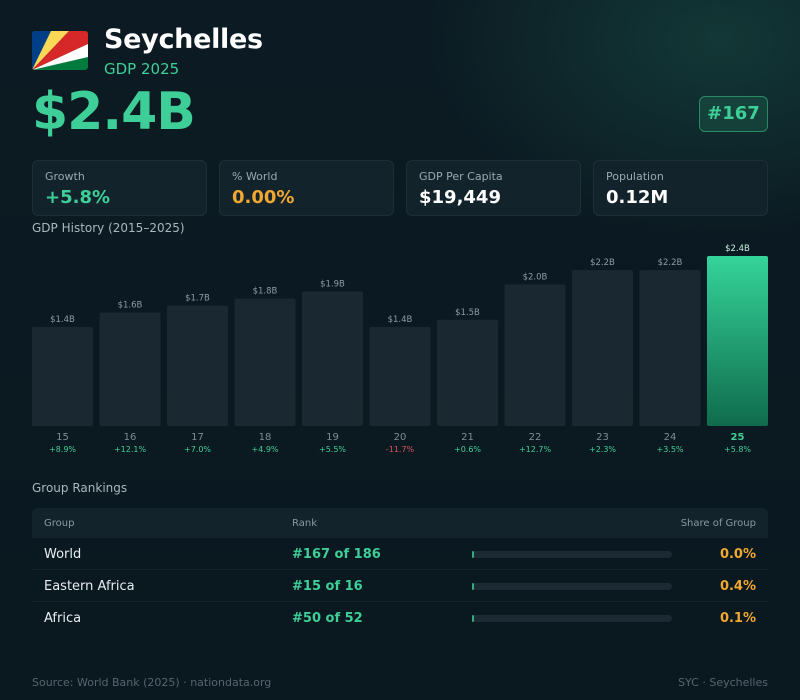  What do you see at coordinates (400, 449) in the screenshot?
I see `growth-label: -11.7%` at bounding box center [400, 449].